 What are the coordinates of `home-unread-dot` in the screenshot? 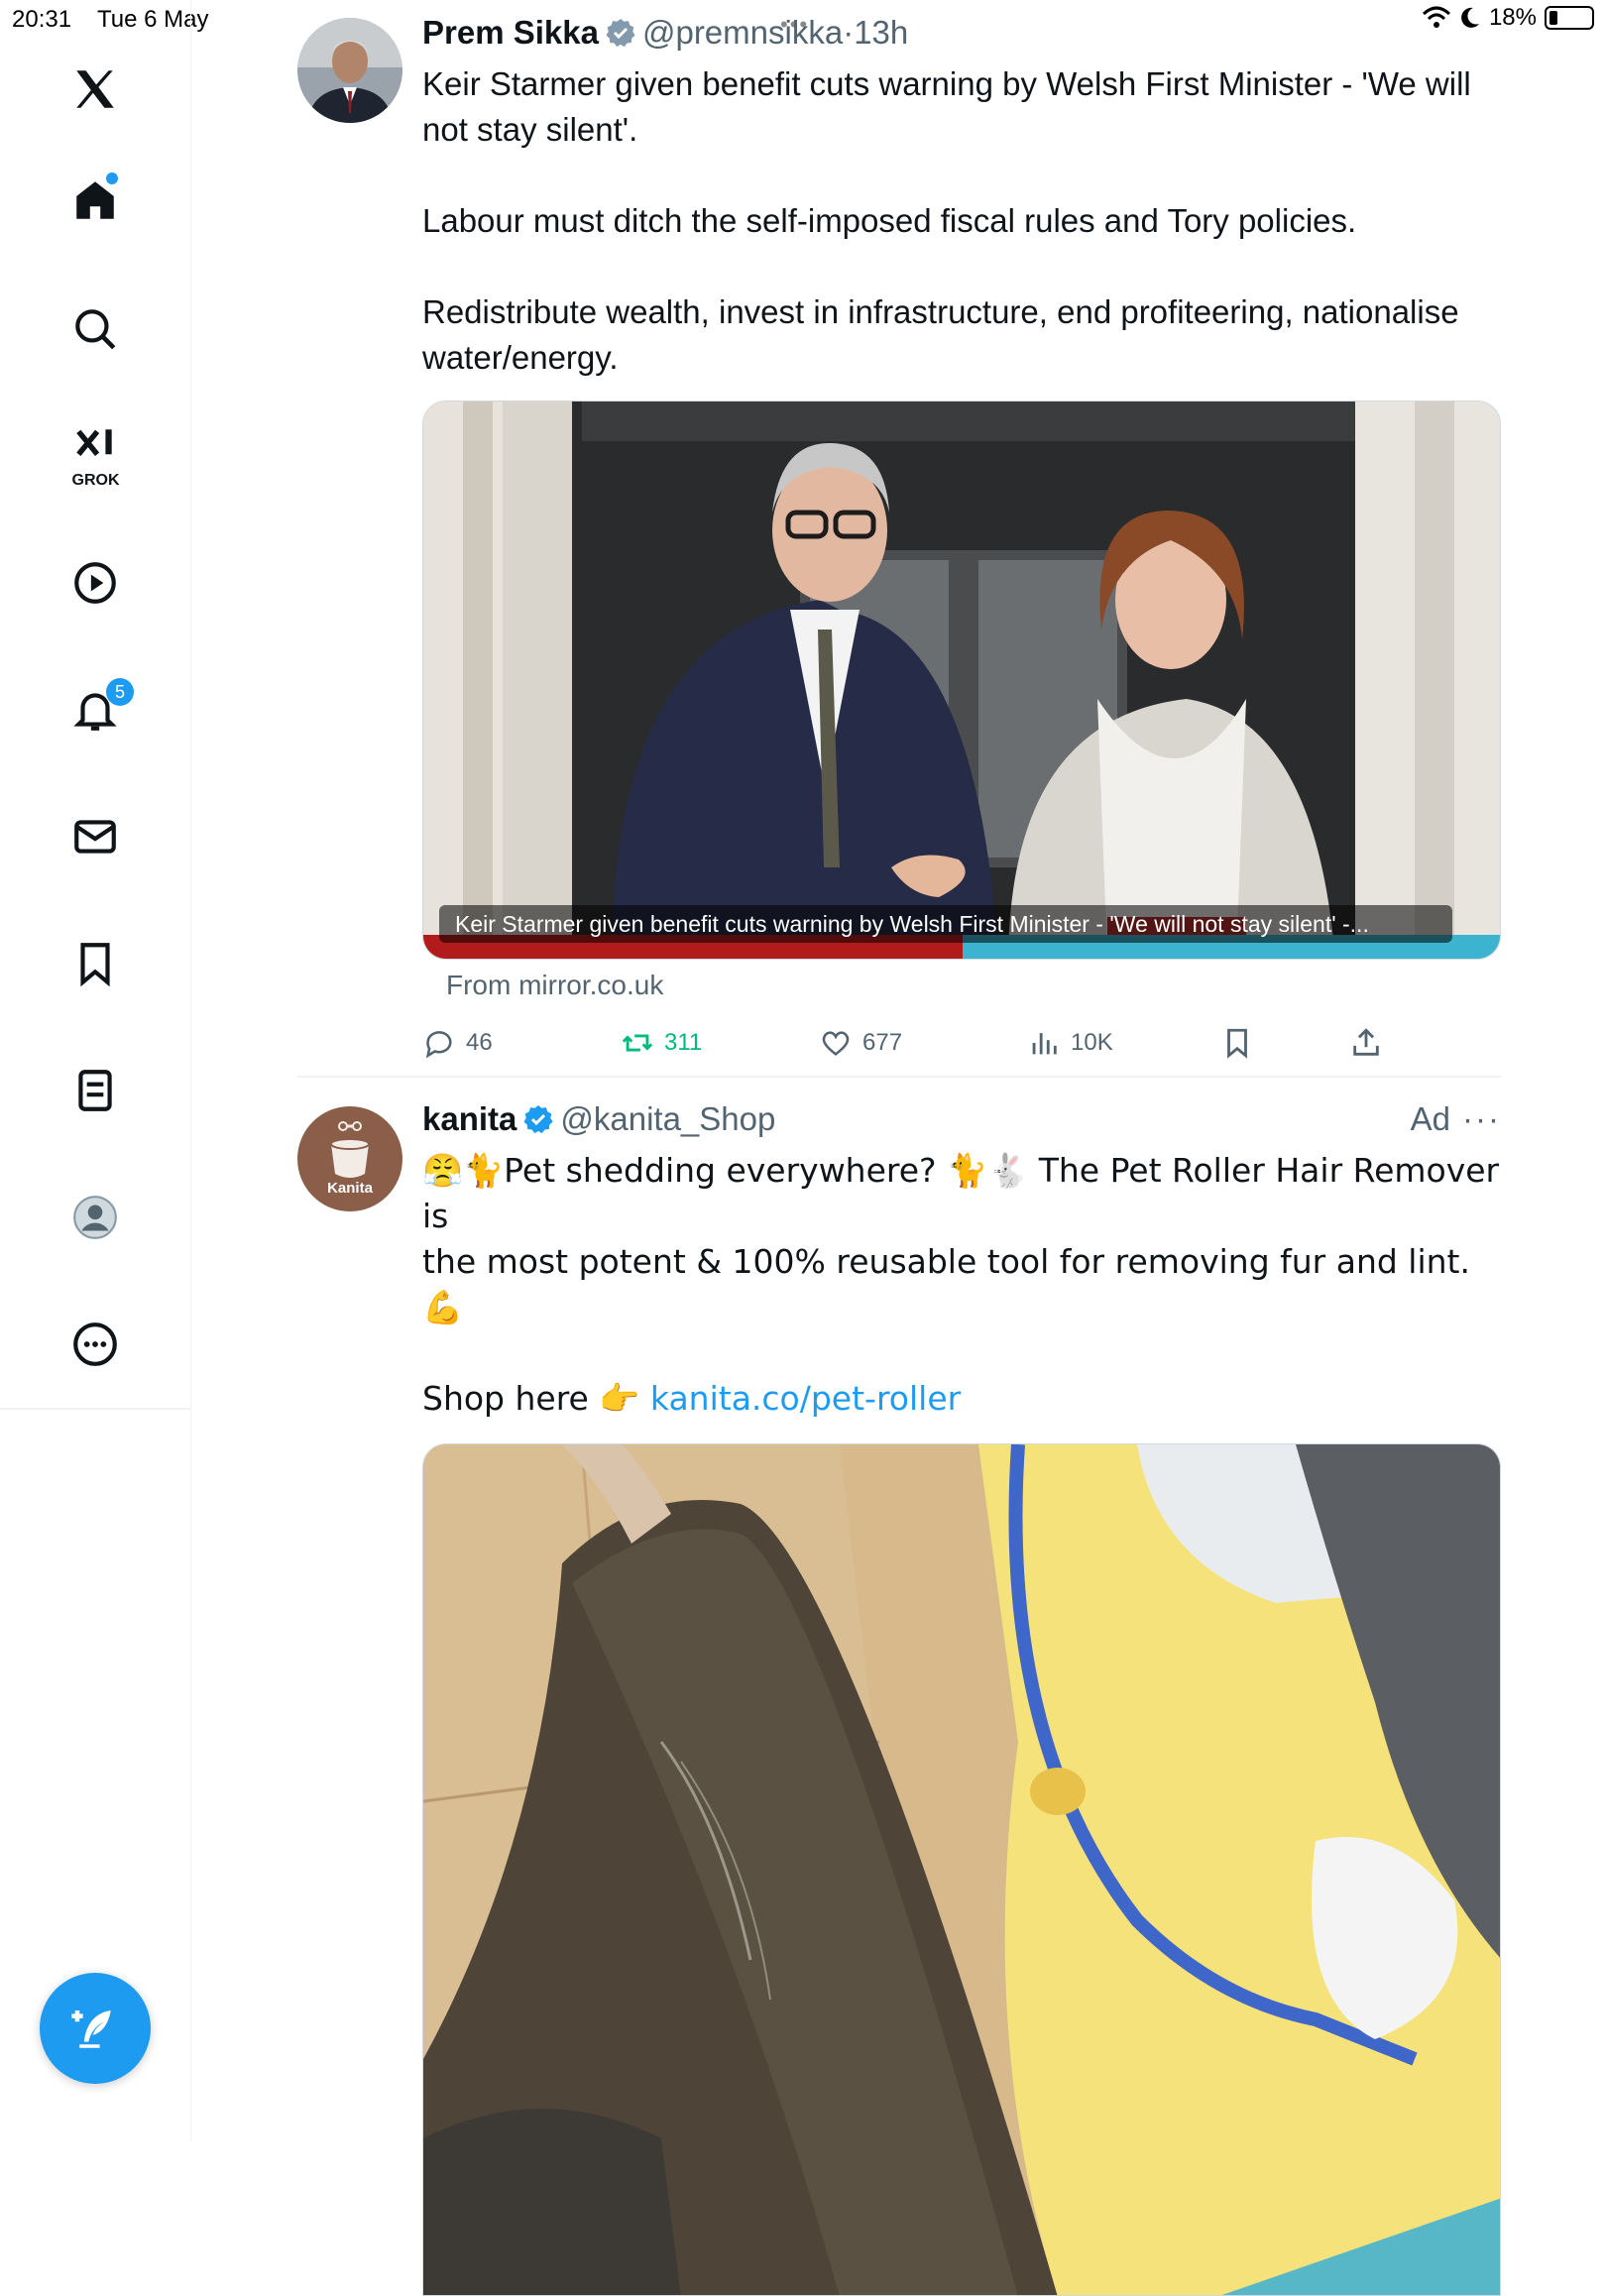 It's located at (112, 178).